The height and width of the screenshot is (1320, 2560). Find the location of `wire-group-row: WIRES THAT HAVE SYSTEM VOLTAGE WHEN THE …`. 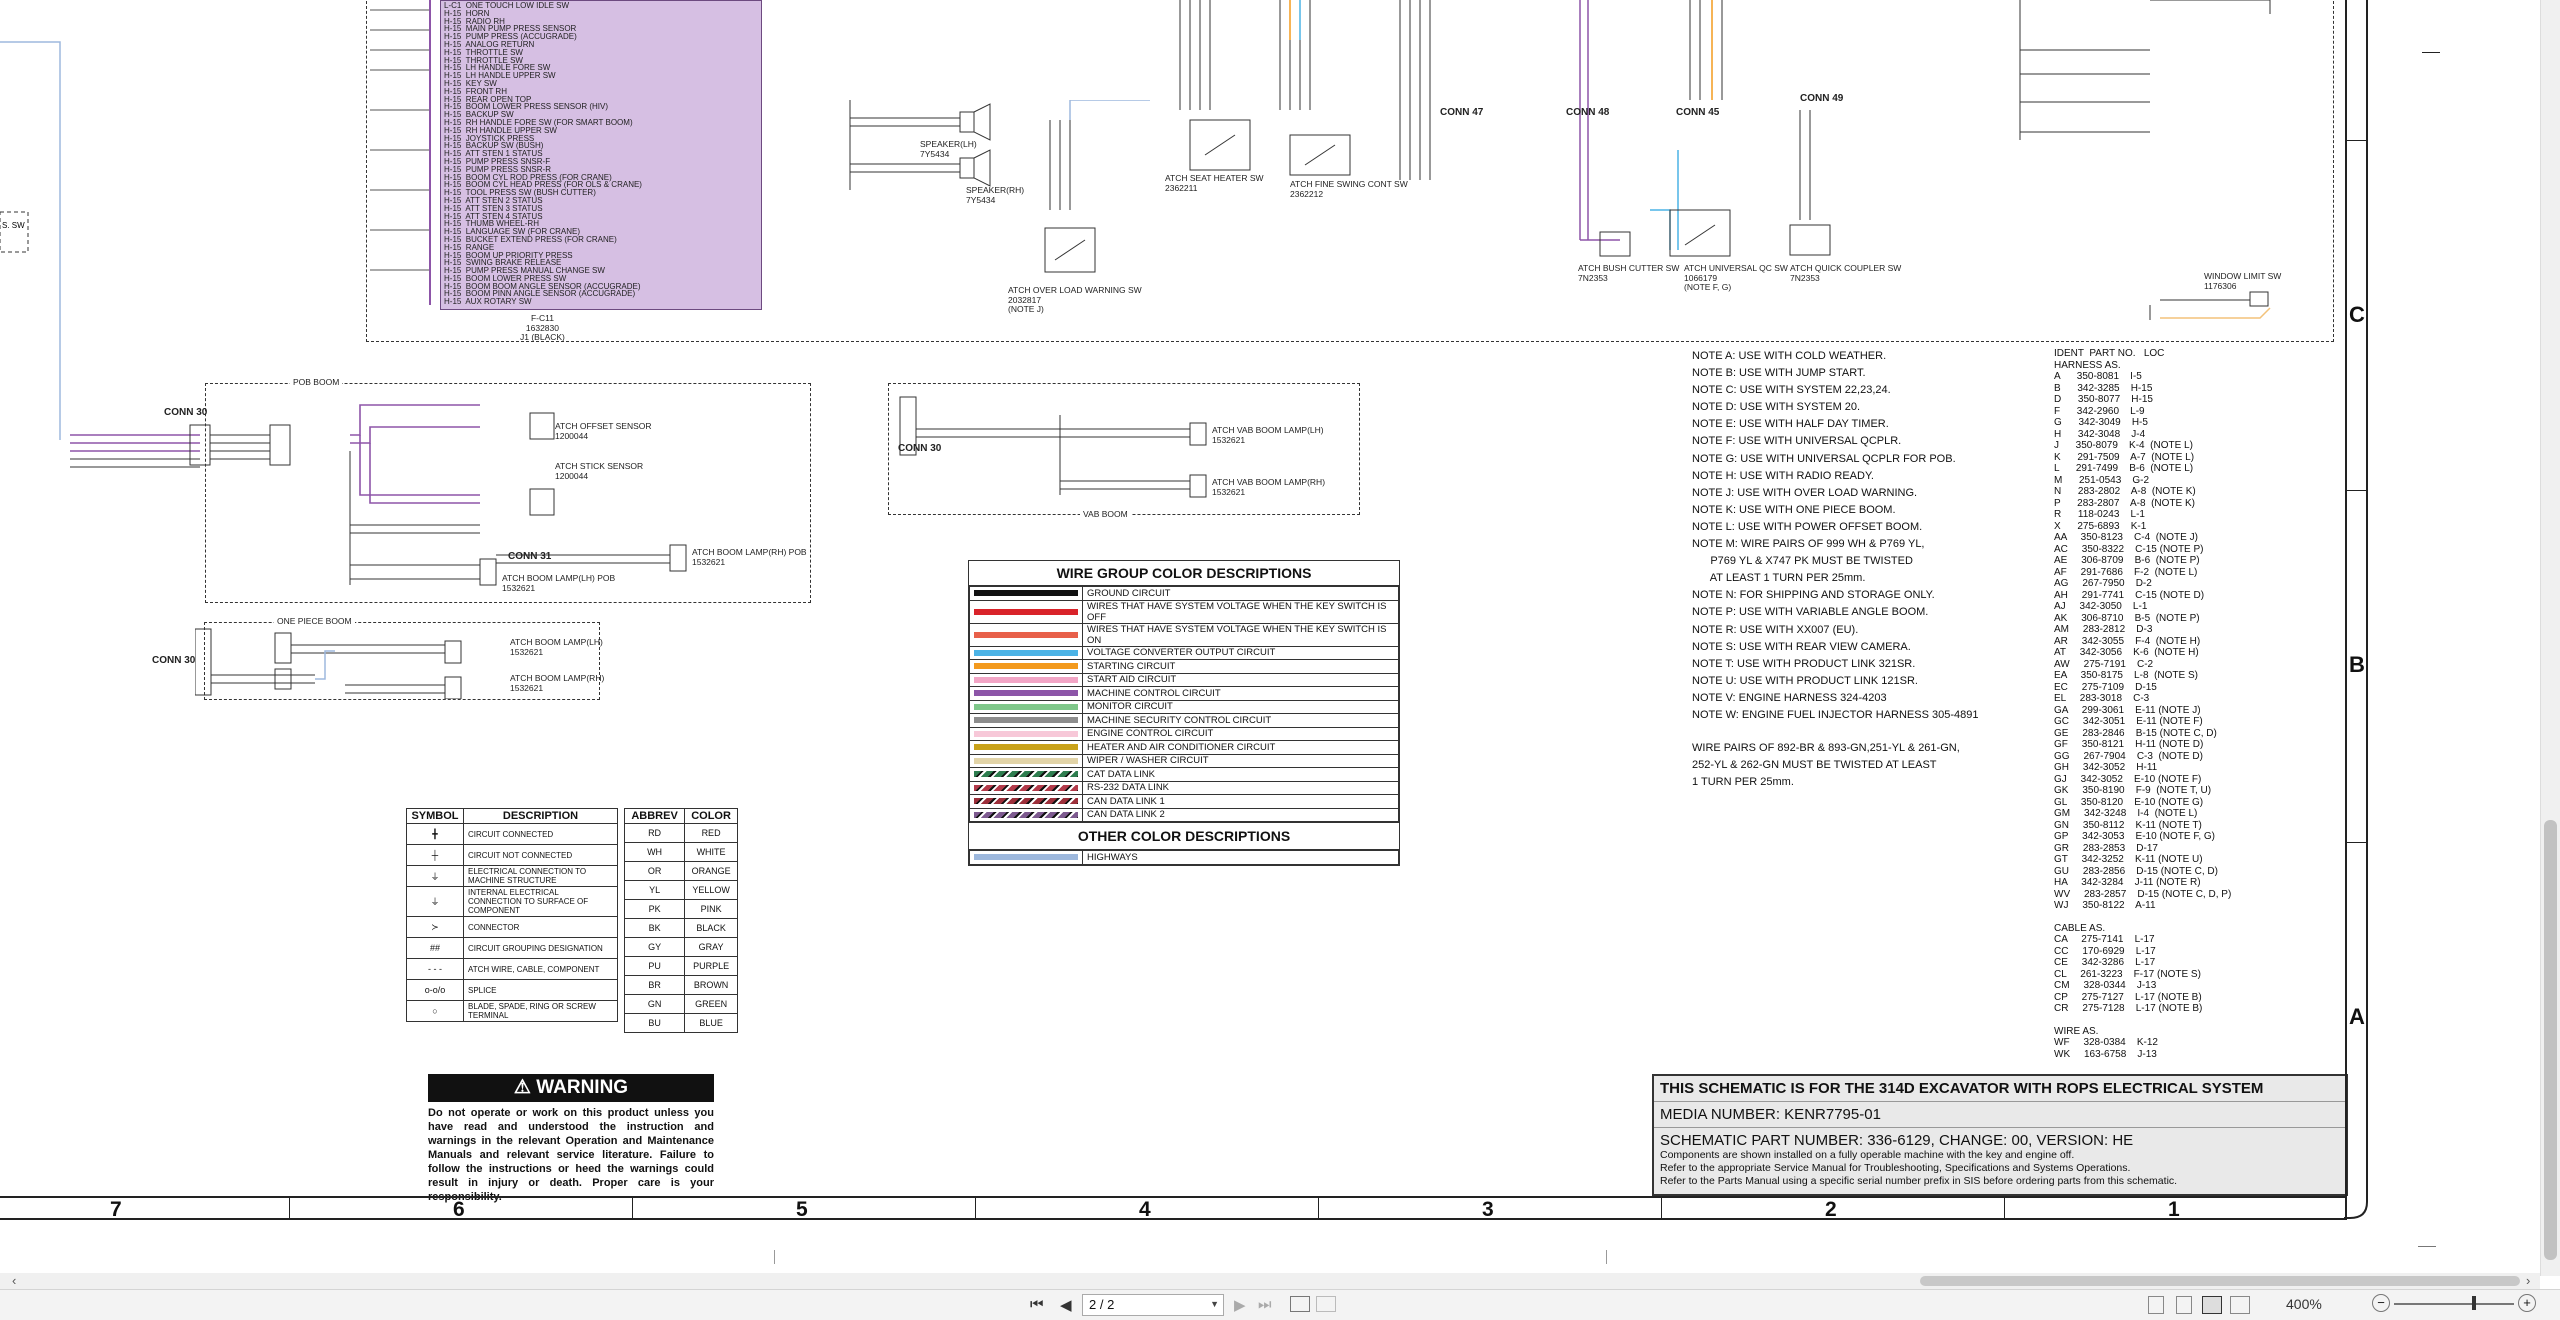

wire-group-row: WIRES THAT HAVE SYSTEM VOLTAGE WHEN THE … is located at coordinates (1184, 634).